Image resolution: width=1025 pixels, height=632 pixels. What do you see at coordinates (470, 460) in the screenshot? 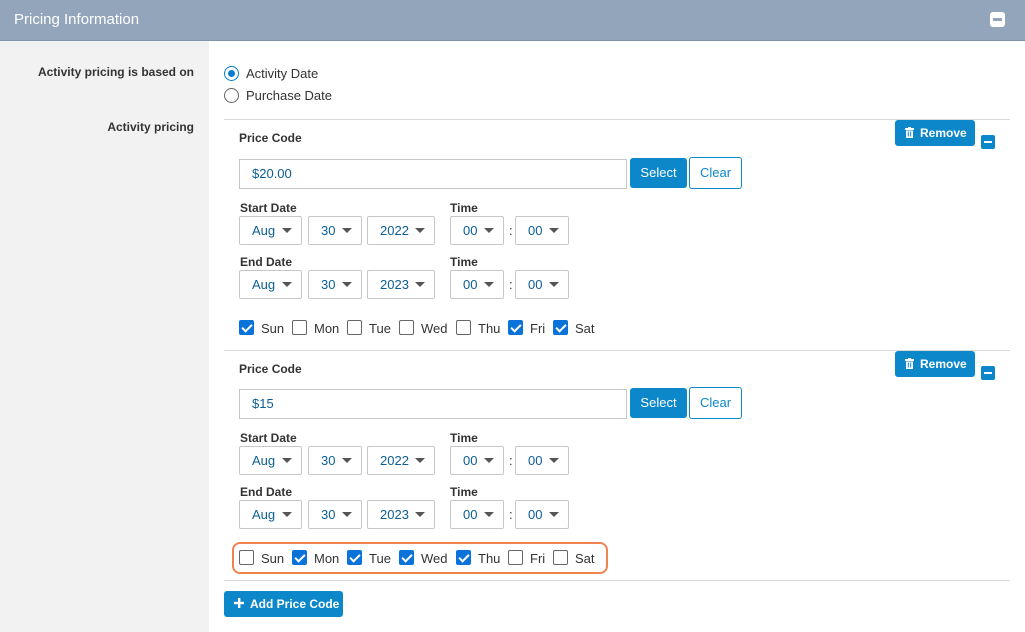
I see `start-hour-value: 00` at bounding box center [470, 460].